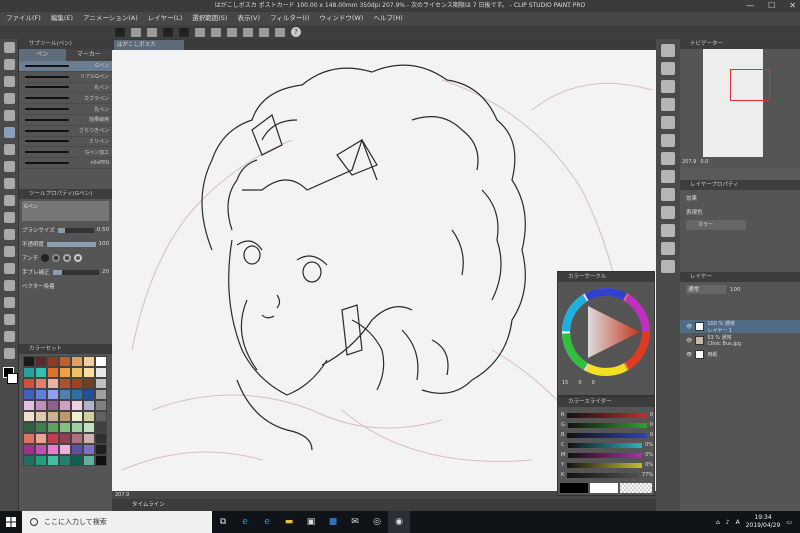  What do you see at coordinates (56, 258) in the screenshot?
I see `antialias-weak-icon` at bounding box center [56, 258].